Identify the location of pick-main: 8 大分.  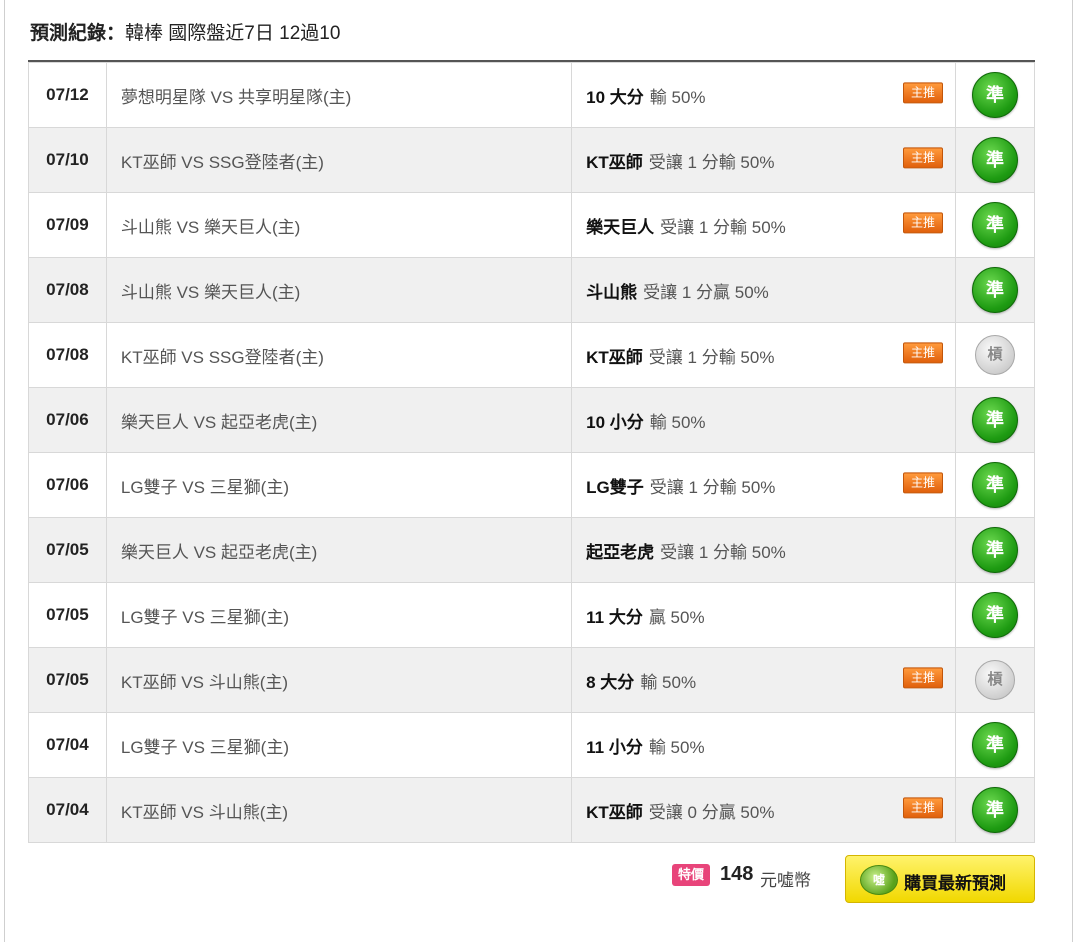
(610, 682).